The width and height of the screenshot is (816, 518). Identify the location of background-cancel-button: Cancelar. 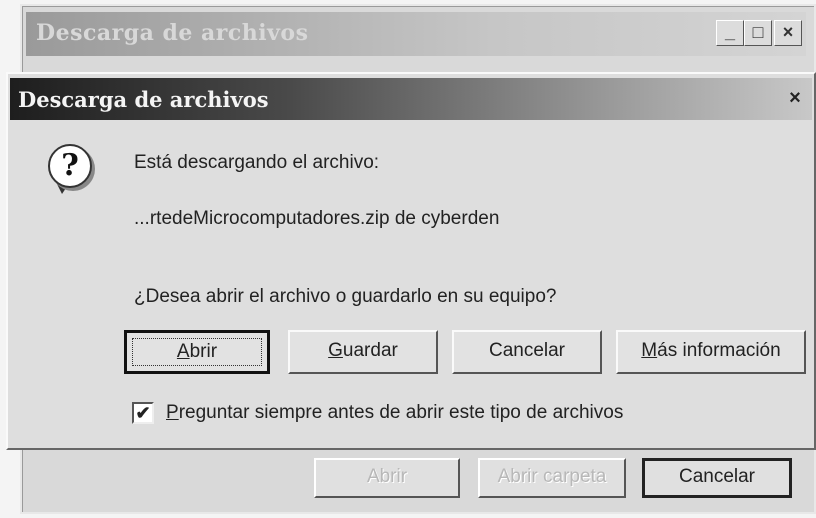
(717, 478).